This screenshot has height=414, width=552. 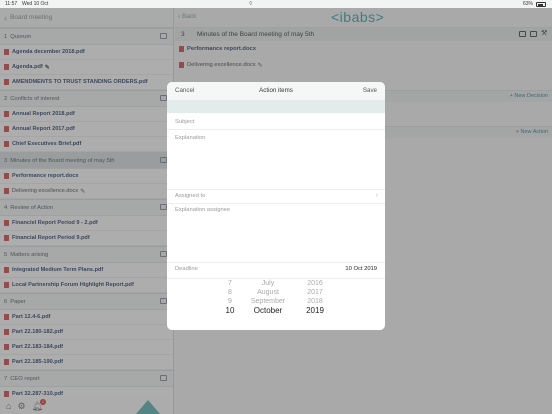 What do you see at coordinates (185, 122) in the screenshot?
I see `subject-placeholder: Subject` at bounding box center [185, 122].